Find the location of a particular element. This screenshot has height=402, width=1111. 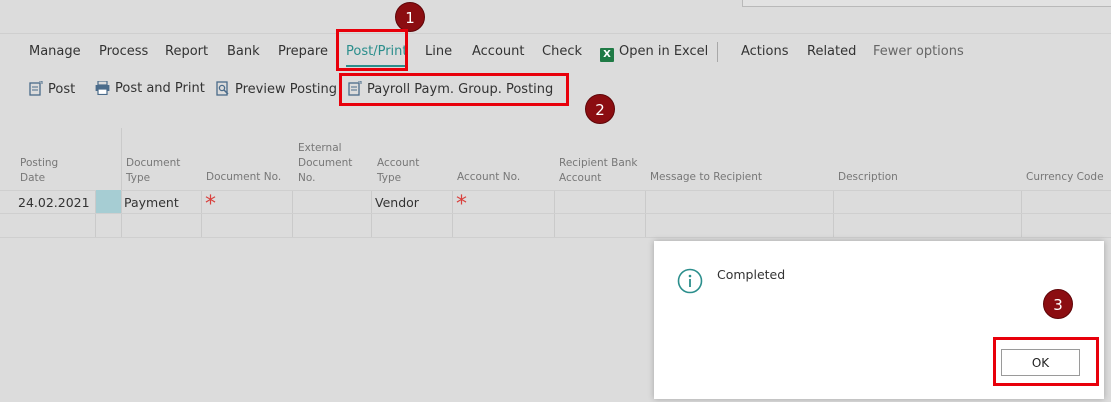

payroll-paym-group-posting-label: Payroll Paym. Group. Posting is located at coordinates (460, 89).